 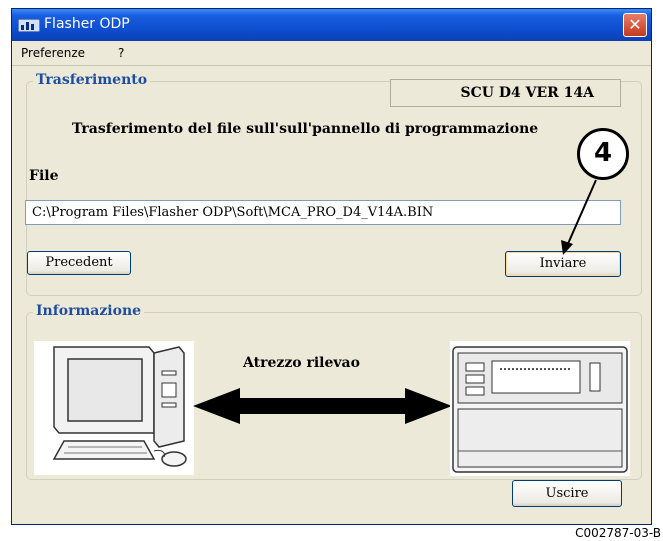 I want to click on control-panel-icon, so click(x=540, y=408).